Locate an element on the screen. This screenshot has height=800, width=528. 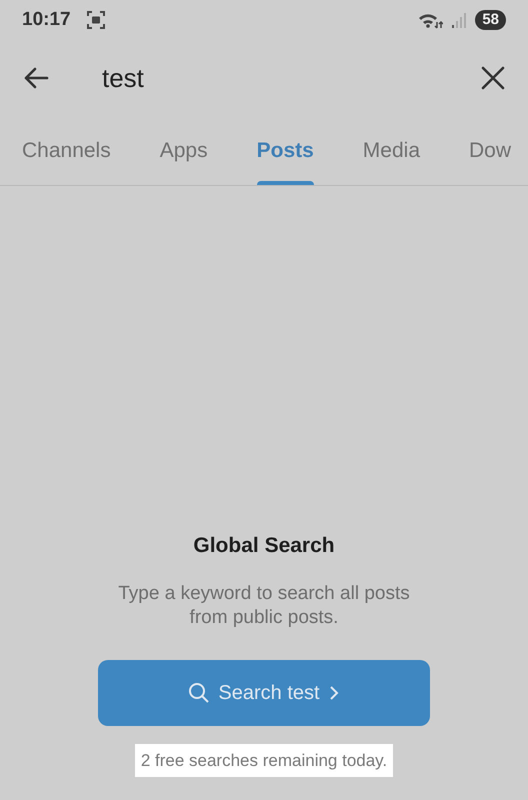
tab: Posts is located at coordinates (285, 150).